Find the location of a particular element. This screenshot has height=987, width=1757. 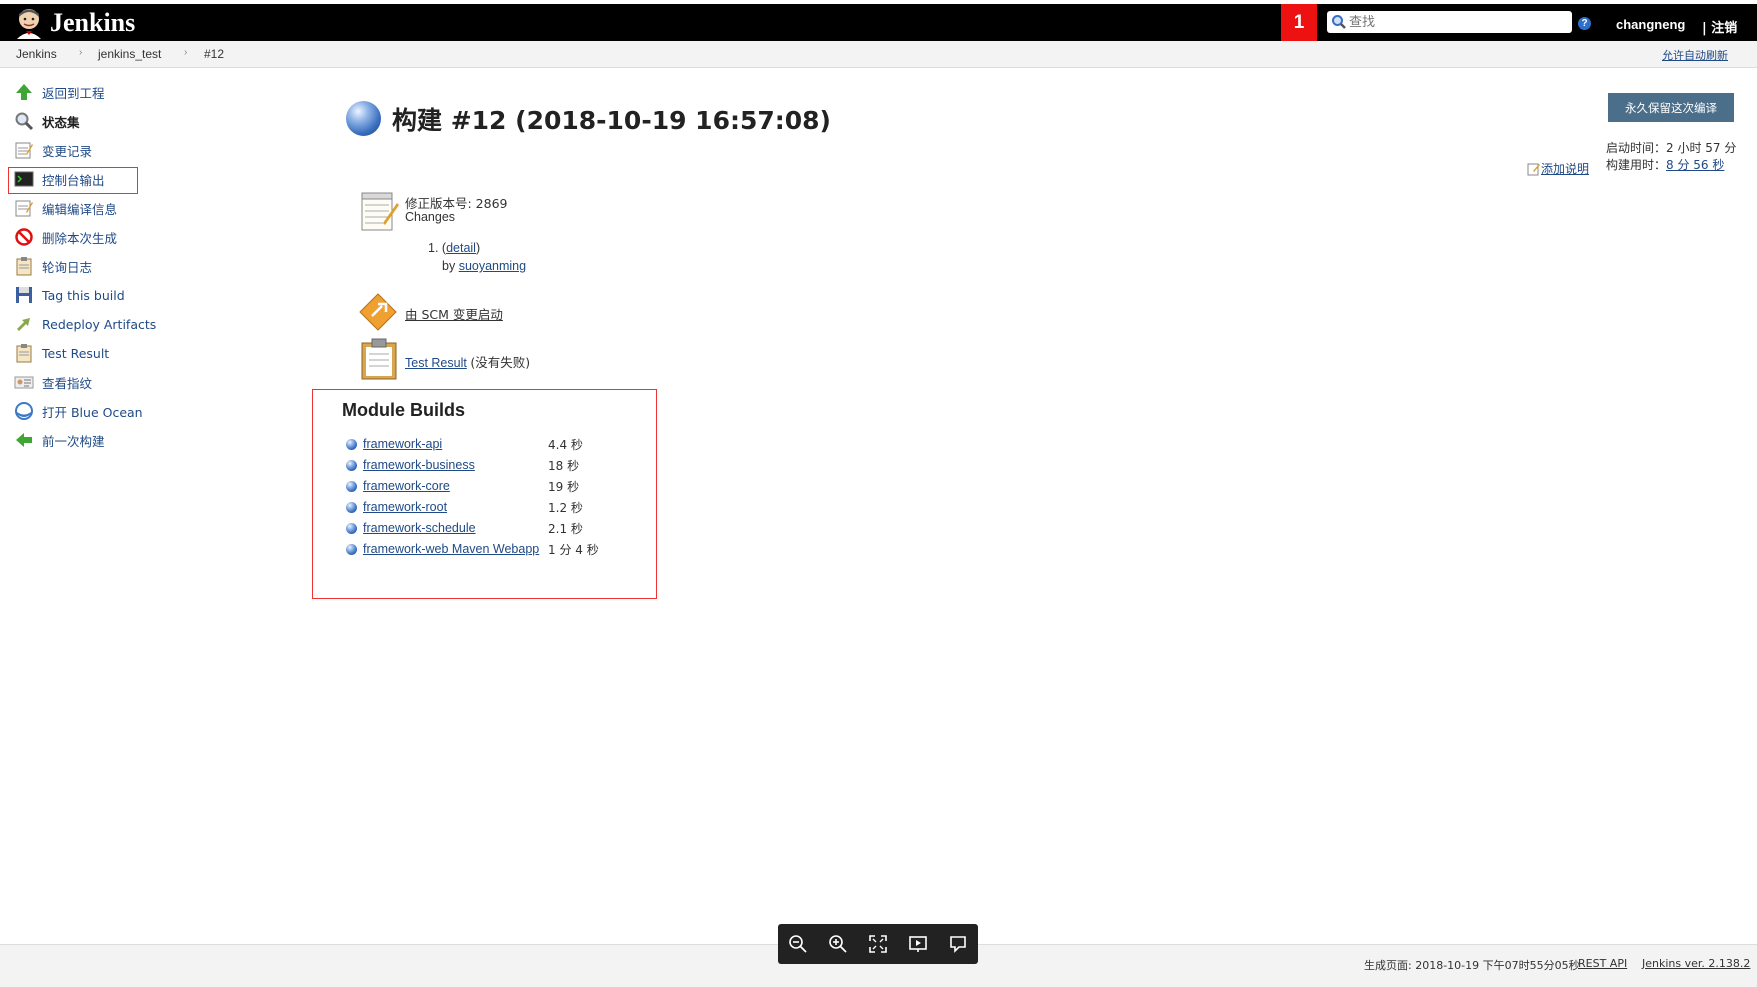

started-time: 启动时间：2 小时 57 分 is located at coordinates (1671, 147).